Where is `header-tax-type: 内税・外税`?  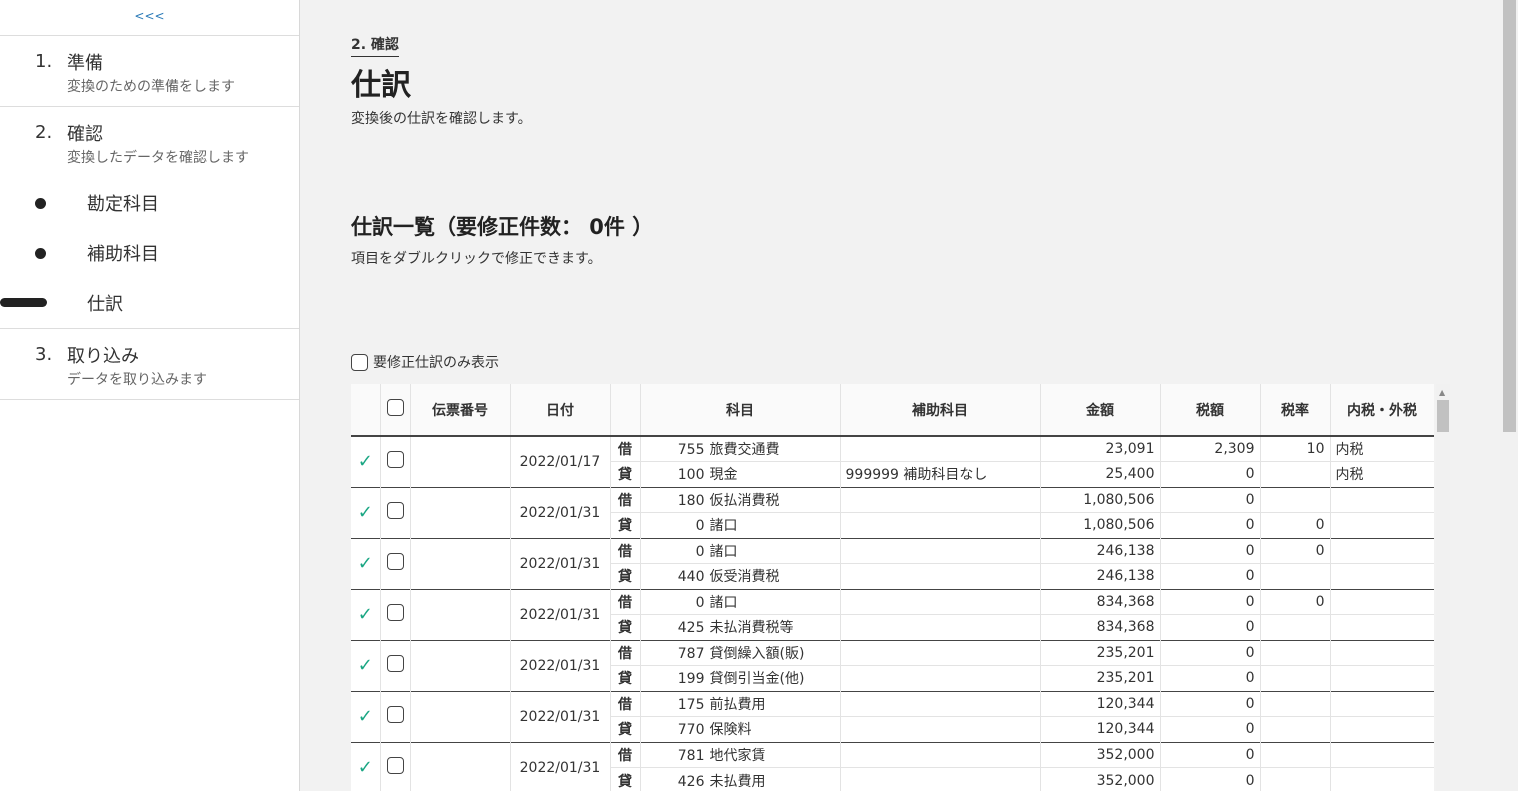 header-tax-type: 内税・外税 is located at coordinates (1382, 410).